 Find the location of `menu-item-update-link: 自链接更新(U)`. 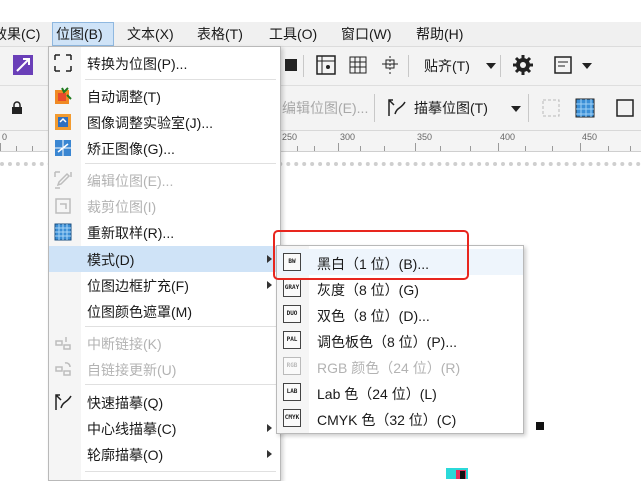

menu-item-update-link: 自链接更新(U) is located at coordinates (164, 369).